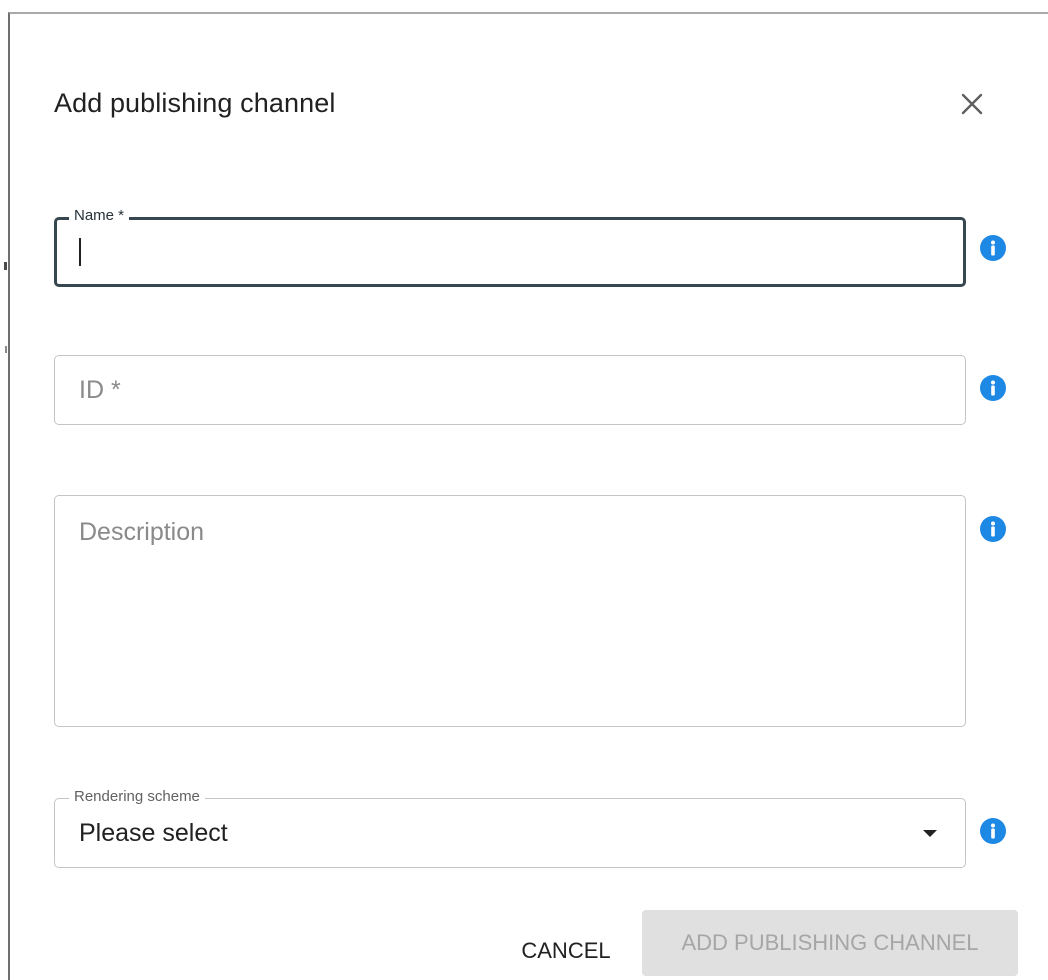 This screenshot has width=1048, height=980. What do you see at coordinates (510, 828) in the screenshot?
I see `rendering-scheme-select: Rendering scheme Please select` at bounding box center [510, 828].